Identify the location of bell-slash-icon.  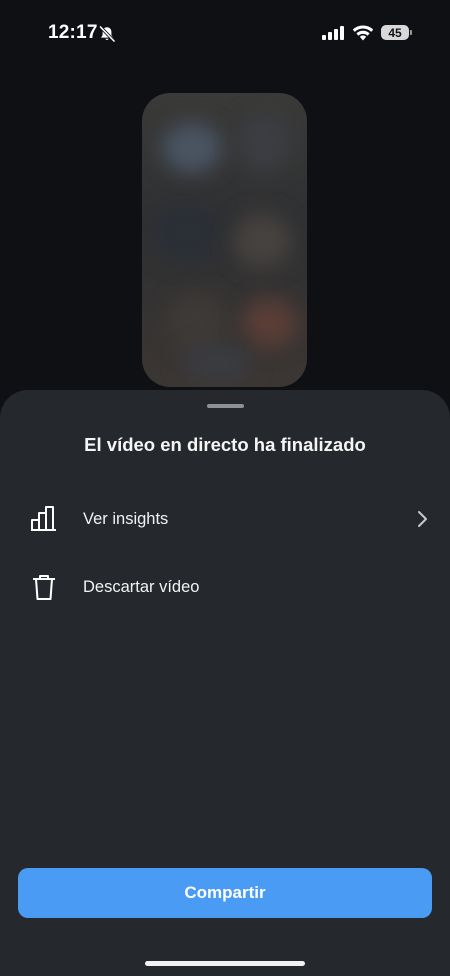
(107, 34).